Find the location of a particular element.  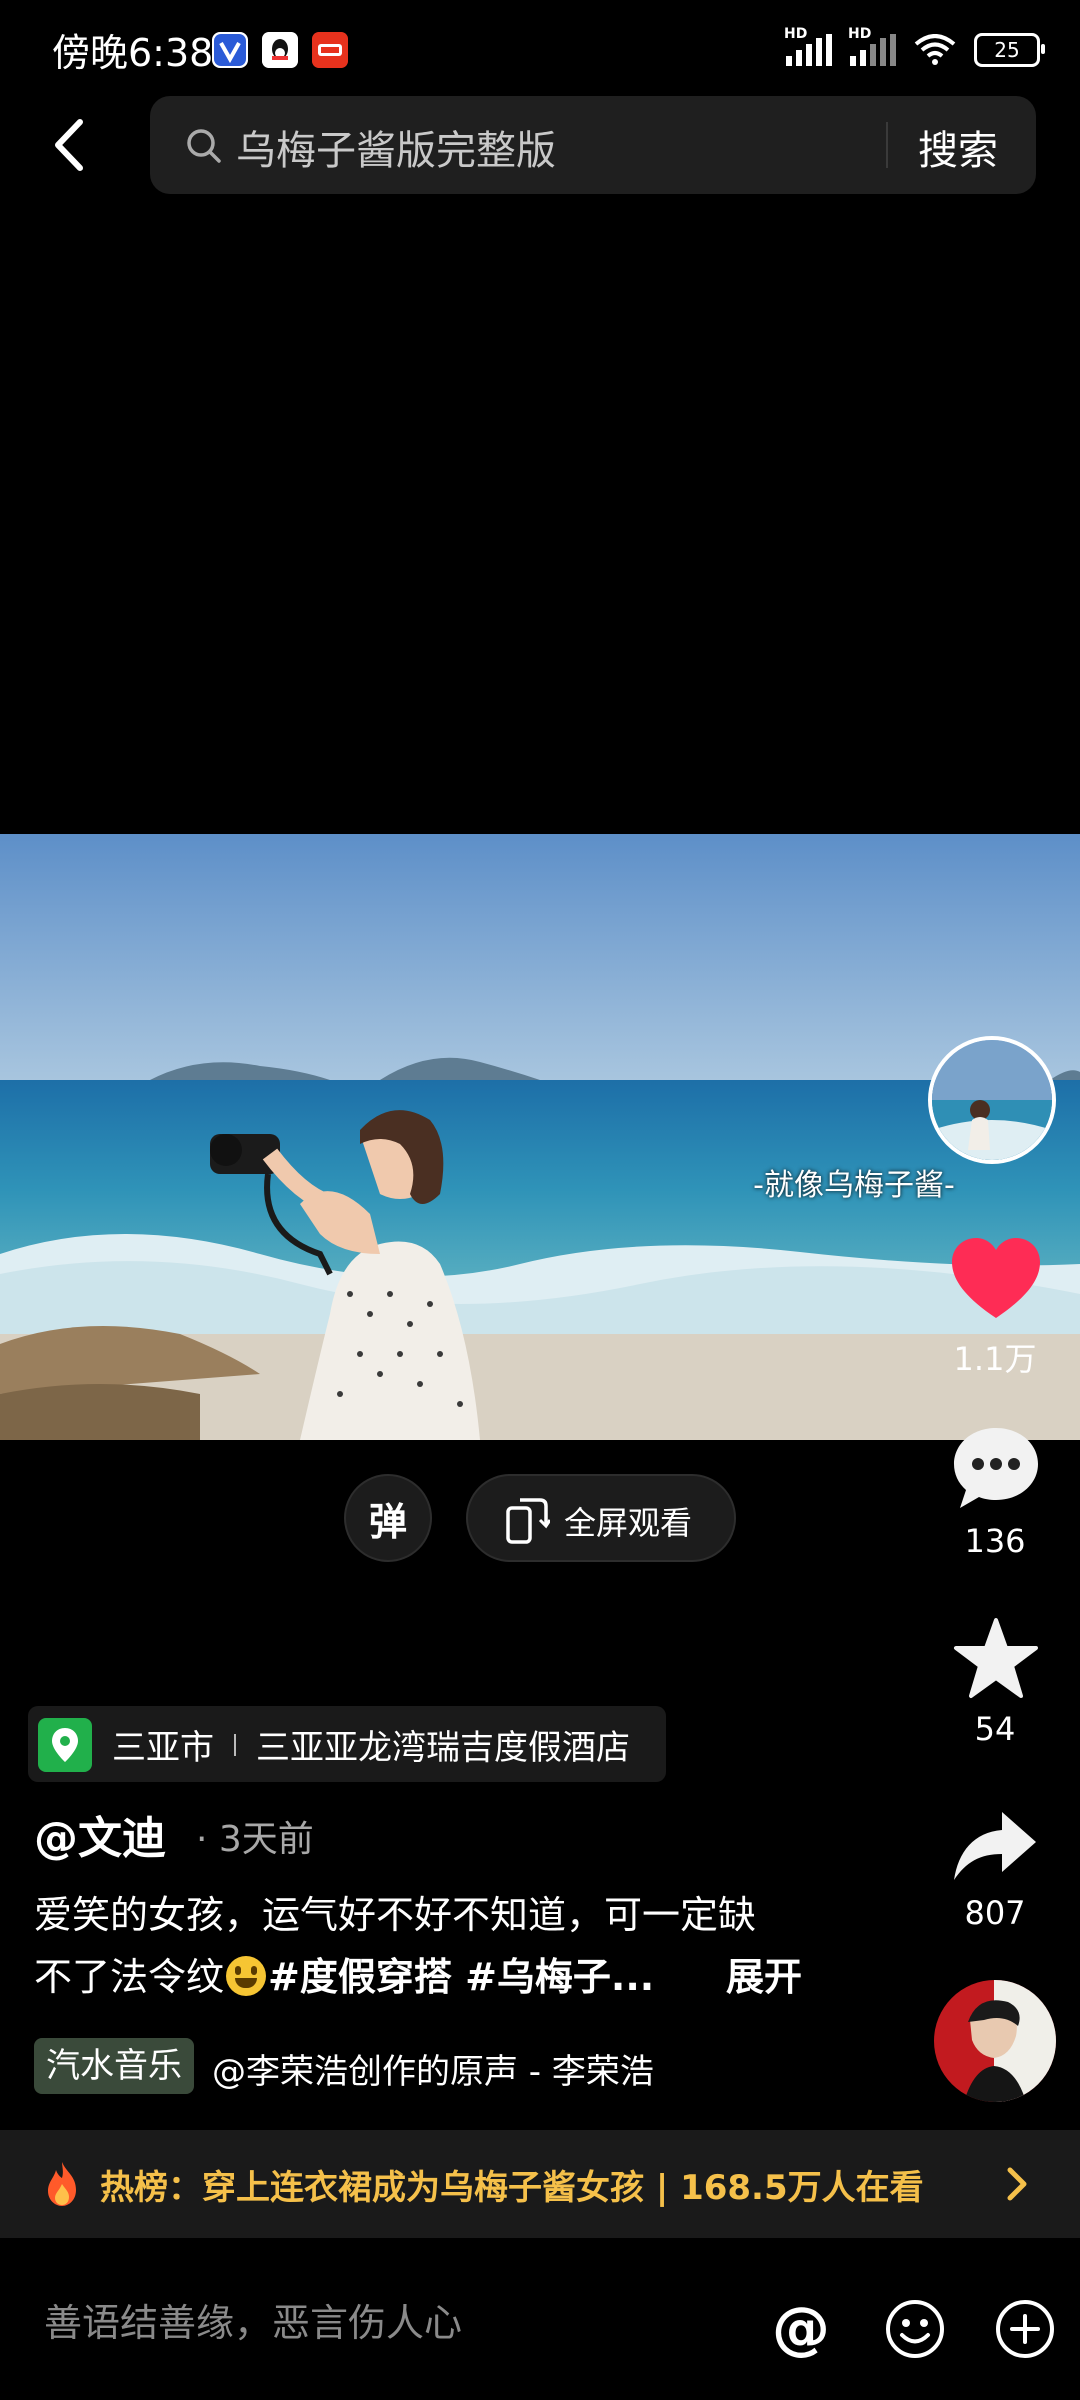

search-input: 乌梅子酱版完整版 is located at coordinates (396, 147).